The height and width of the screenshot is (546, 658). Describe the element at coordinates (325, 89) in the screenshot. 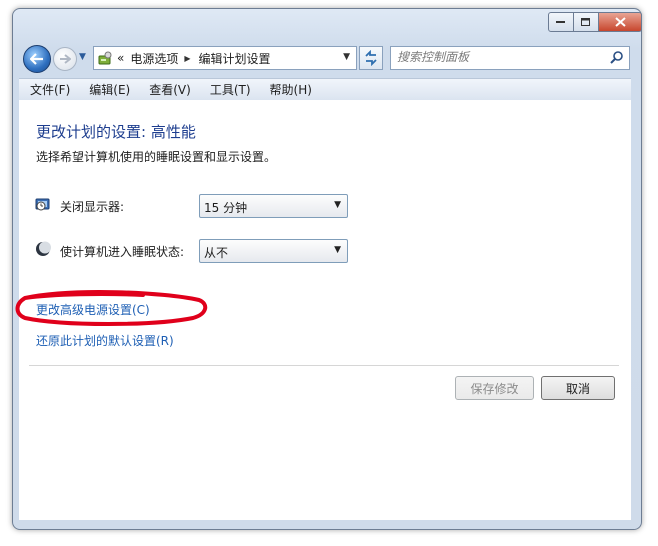

I see `menu-bar: 文件(F) 编辑(E) 查看(V) 工具(T) 帮助(H)` at that location.